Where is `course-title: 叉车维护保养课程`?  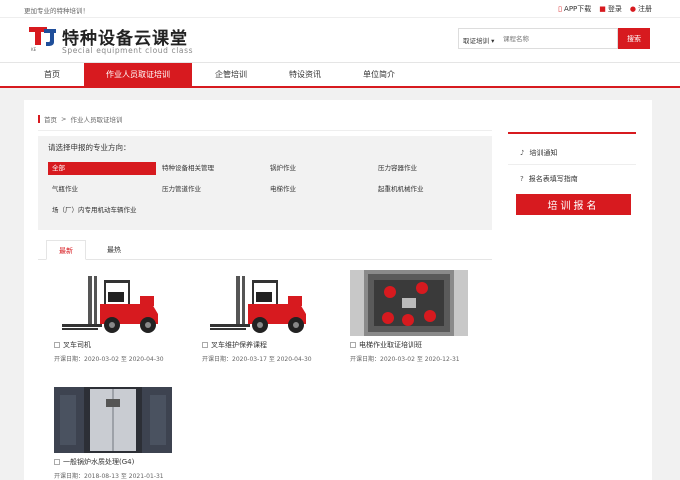
course-title: 叉车维护保养课程 is located at coordinates (234, 345).